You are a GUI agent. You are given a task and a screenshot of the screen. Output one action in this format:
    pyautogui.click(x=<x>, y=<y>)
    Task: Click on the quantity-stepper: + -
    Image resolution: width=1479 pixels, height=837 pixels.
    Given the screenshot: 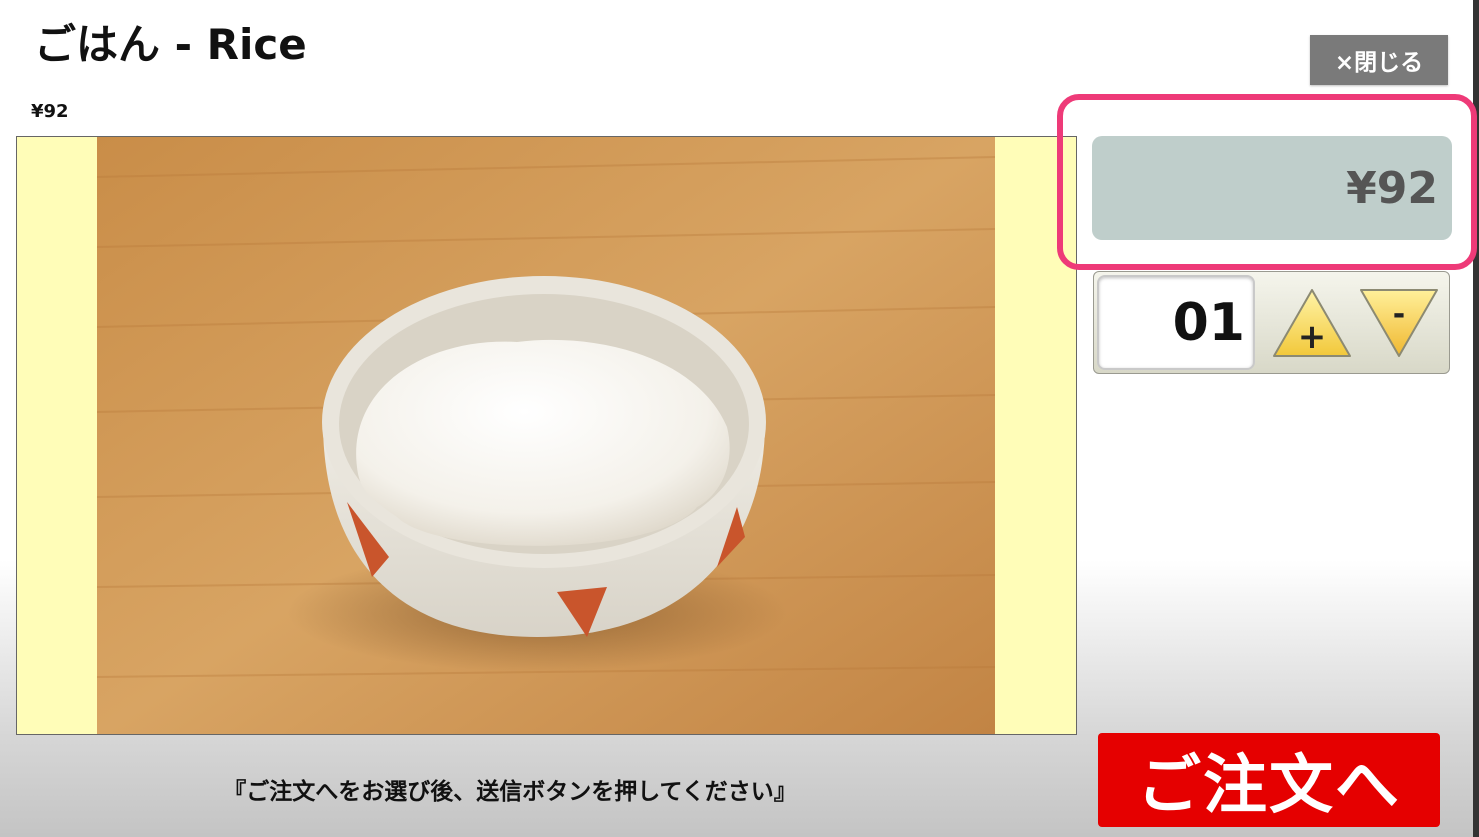 What is the action you would take?
    pyautogui.click(x=1271, y=322)
    